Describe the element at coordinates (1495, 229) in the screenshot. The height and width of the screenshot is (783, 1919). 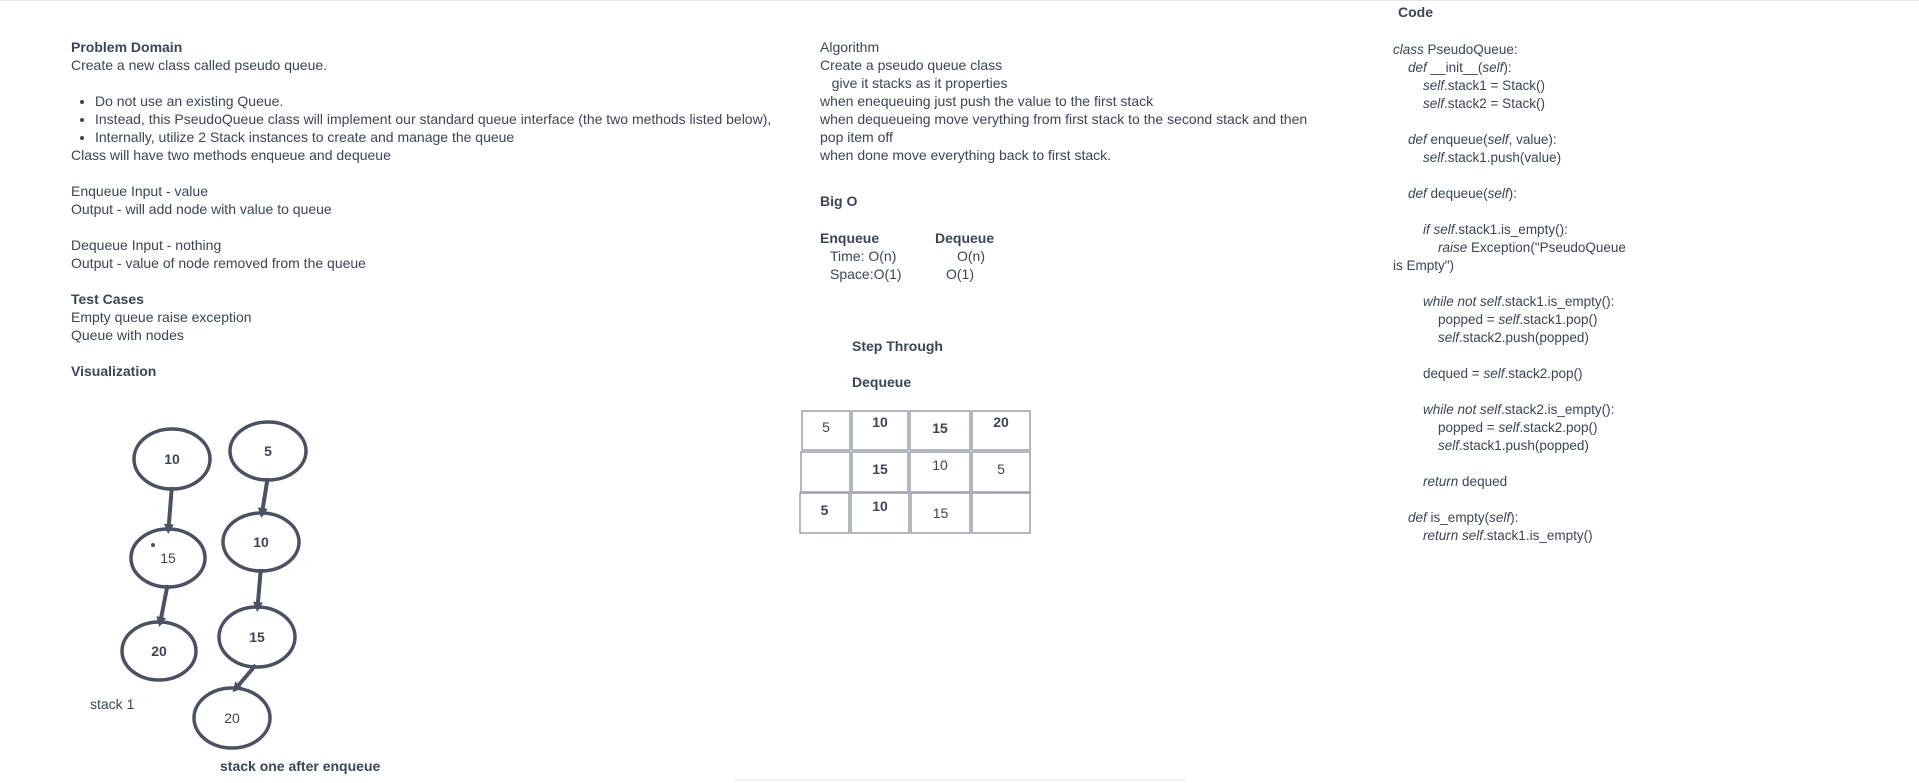
I see `code-line: if self.stack1.is_empty():` at that location.